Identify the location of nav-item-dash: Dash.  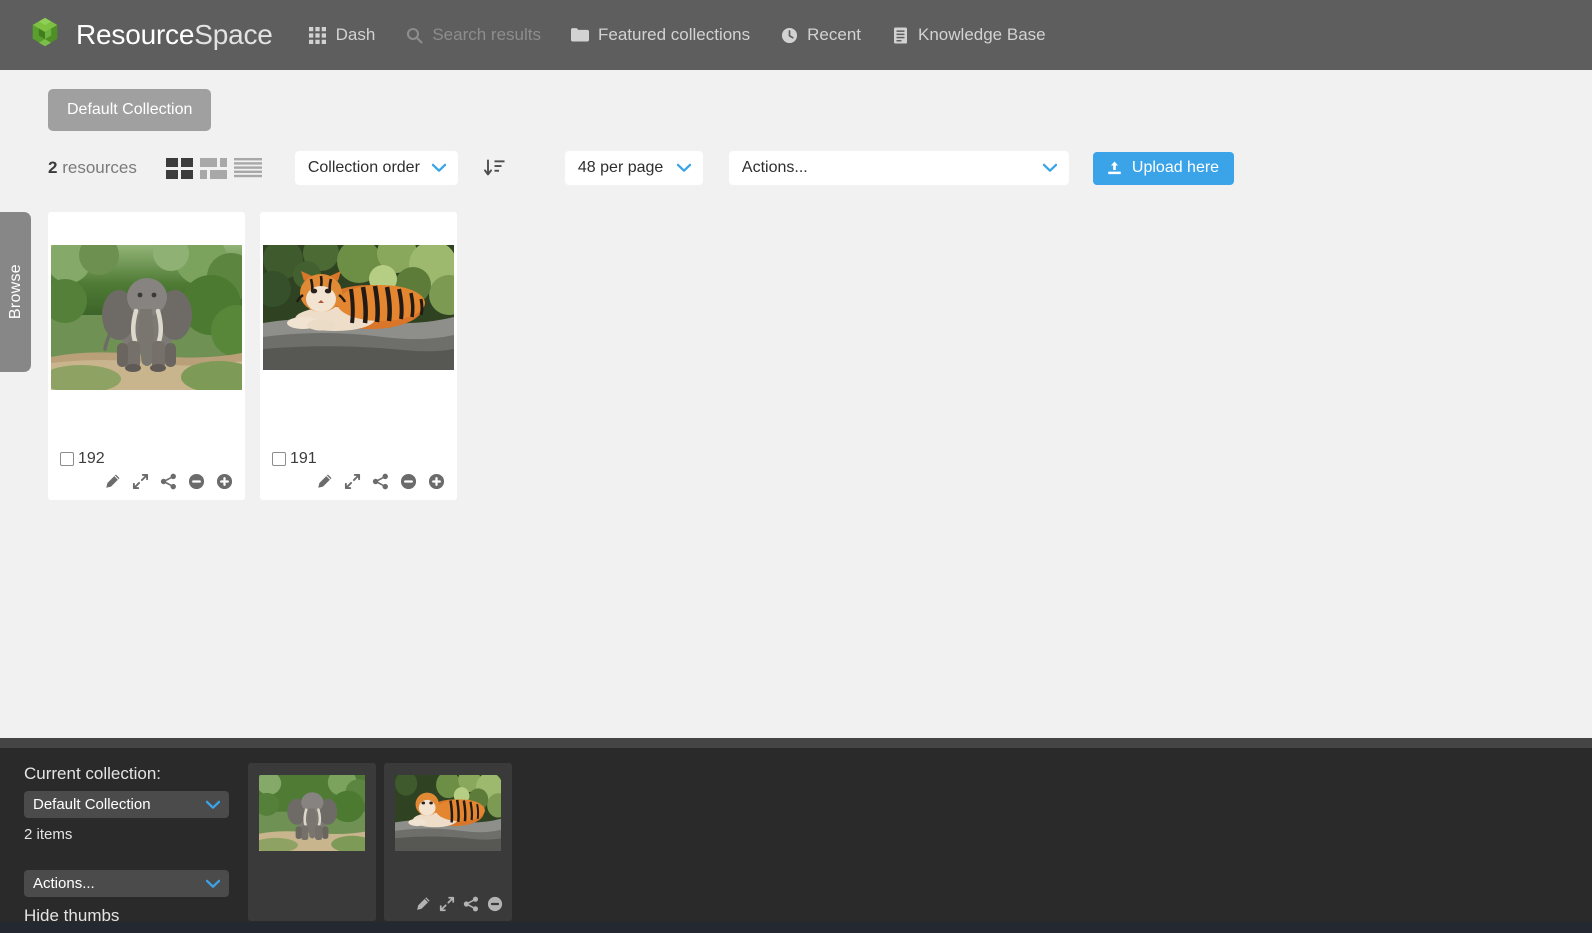
(342, 35).